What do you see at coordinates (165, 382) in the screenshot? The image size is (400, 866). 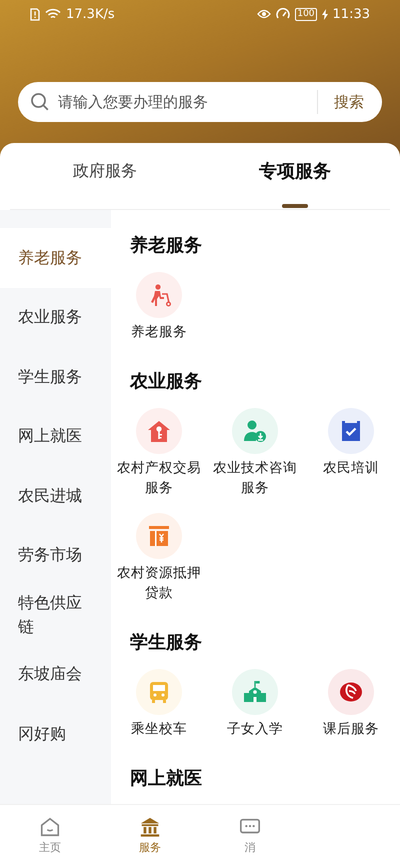 I see `section-title: 农业服务` at bounding box center [165, 382].